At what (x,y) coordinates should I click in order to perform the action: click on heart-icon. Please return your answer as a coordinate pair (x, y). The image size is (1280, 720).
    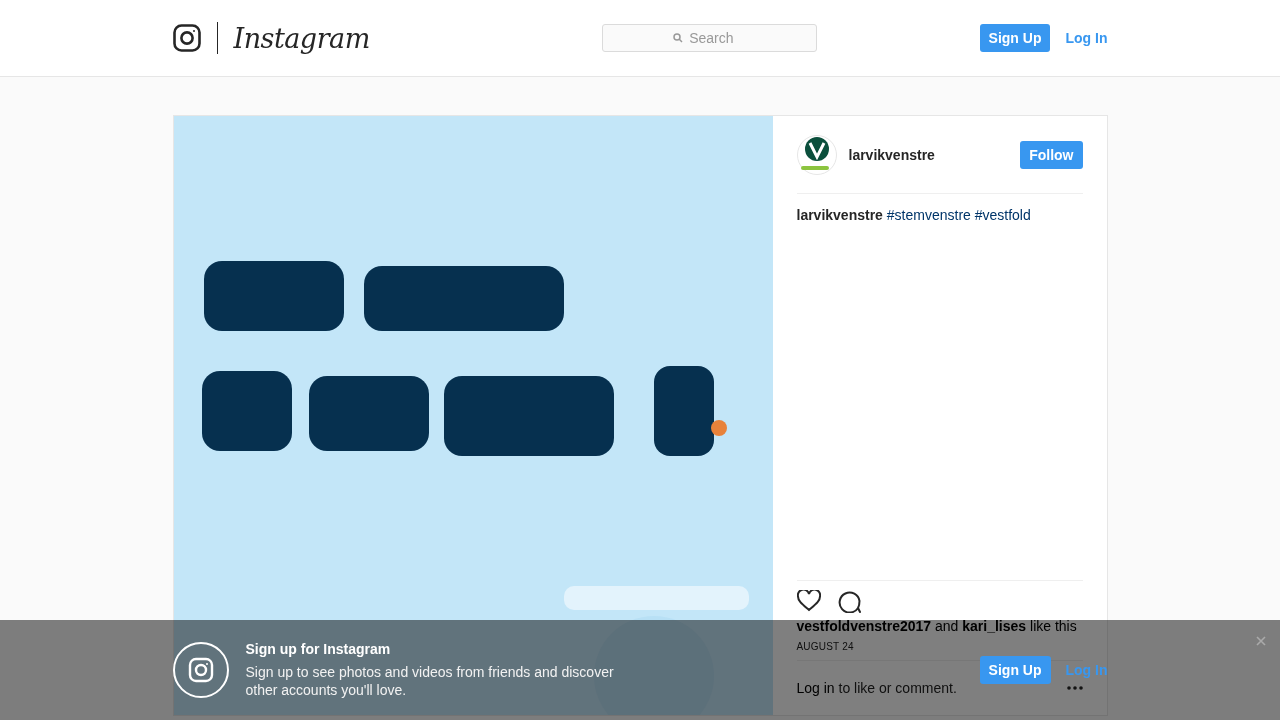
    Looking at the image, I should click on (808, 601).